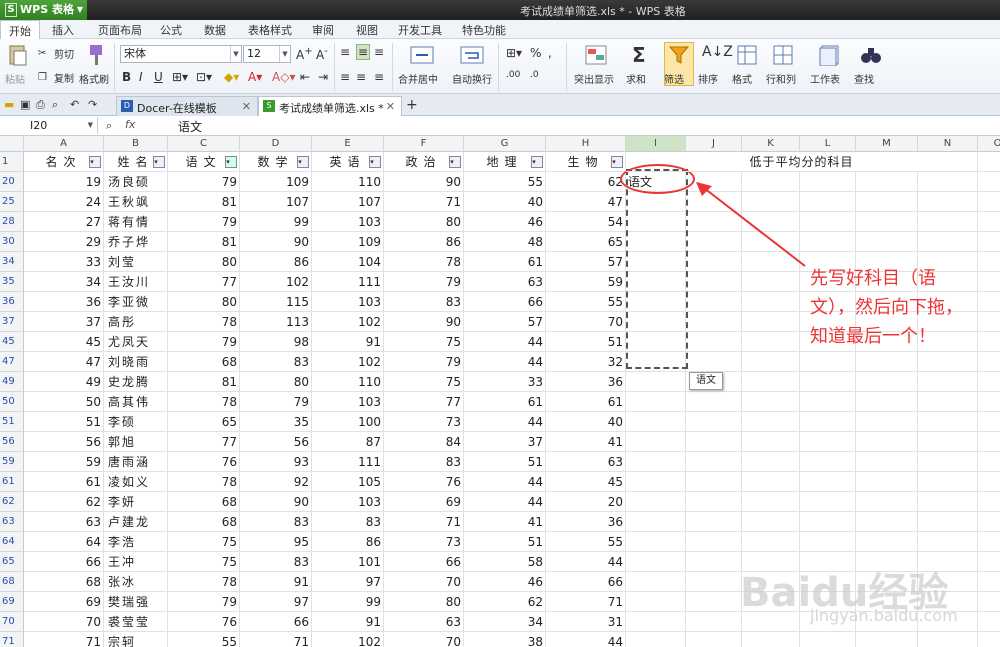 The height and width of the screenshot is (647, 1000). What do you see at coordinates (513, 75) in the screenshot?
I see `increase-decimal-icon: .00` at bounding box center [513, 75].